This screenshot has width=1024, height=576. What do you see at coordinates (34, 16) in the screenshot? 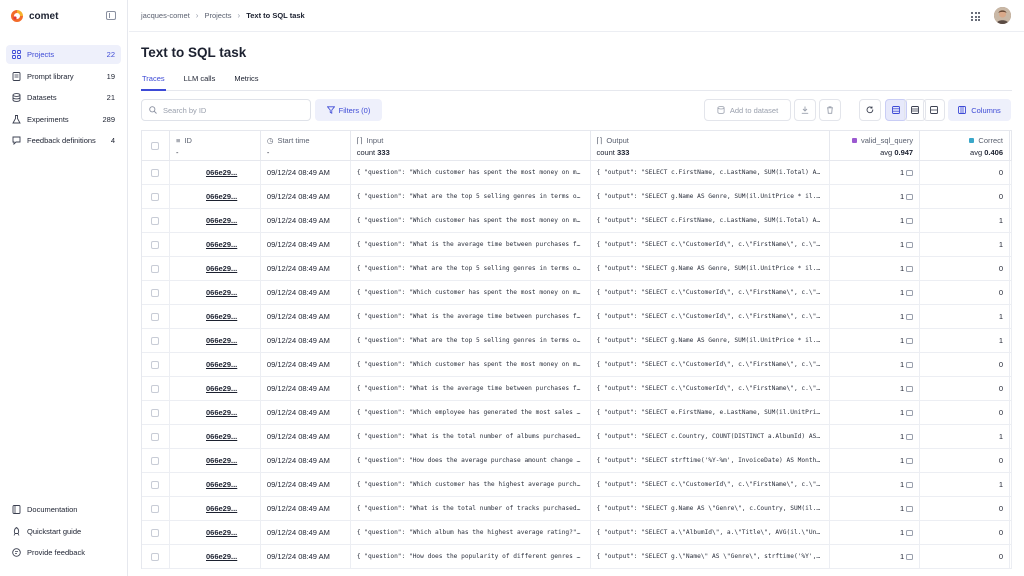
I see `comet-logo: comet` at bounding box center [34, 16].